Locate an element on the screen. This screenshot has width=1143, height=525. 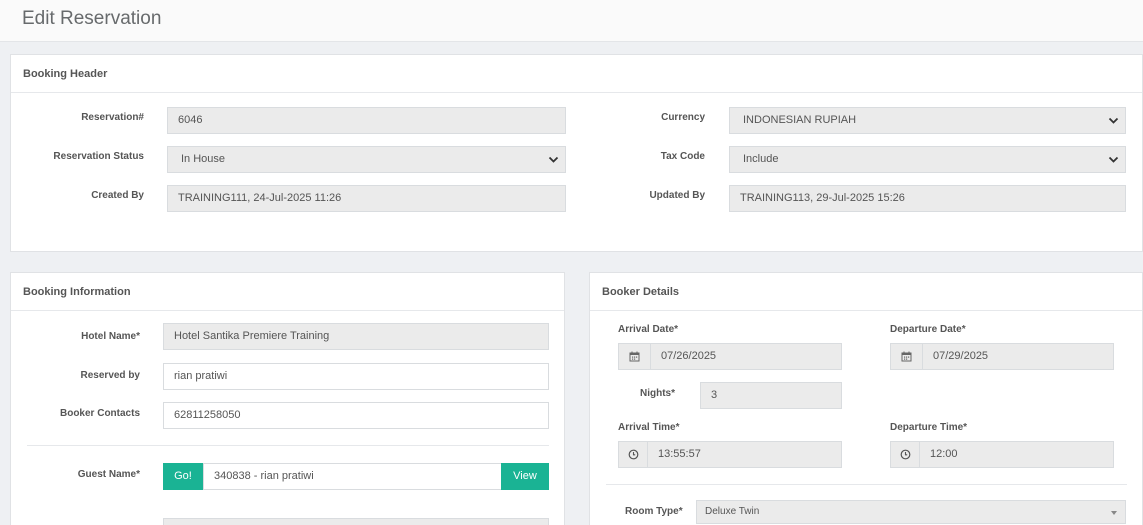
booker-details-heading: Booker Details is located at coordinates (866, 292).